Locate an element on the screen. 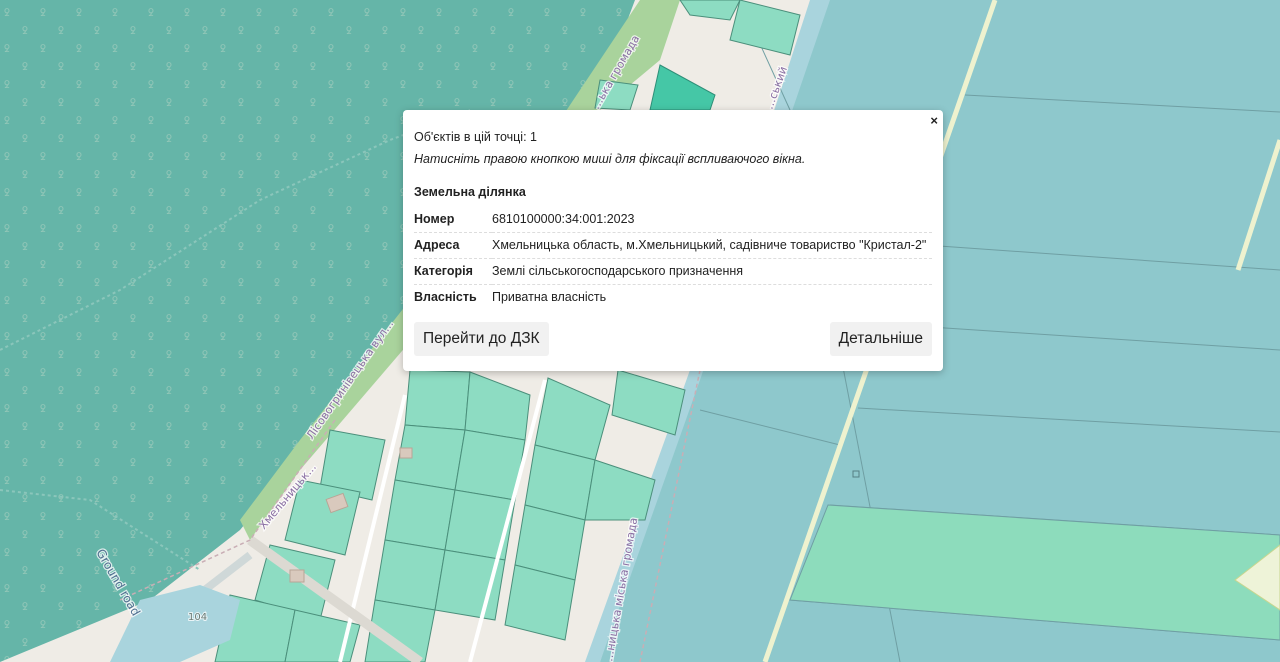  attribute-value: 6810100000:34:001:2023 is located at coordinates (712, 220).